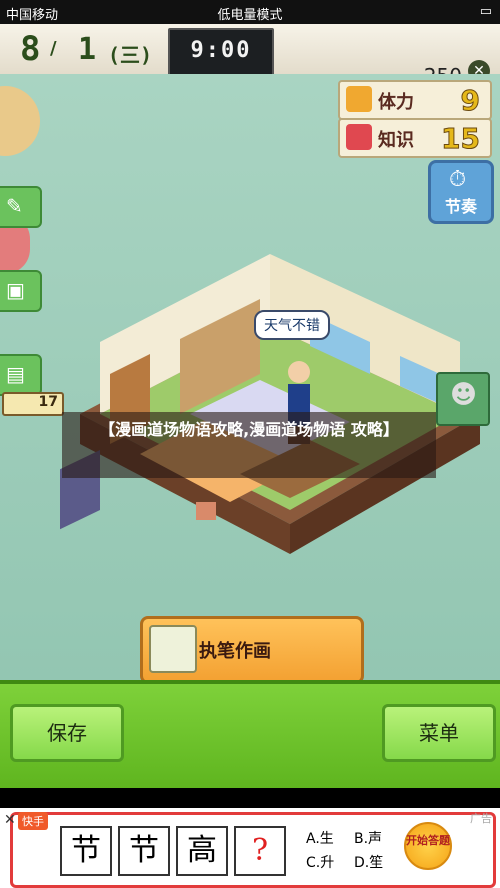 Image resolution: width=500 pixels, height=888 pixels. What do you see at coordinates (460, 206) in the screenshot?
I see `festival-label: 节奏` at bounding box center [460, 206].